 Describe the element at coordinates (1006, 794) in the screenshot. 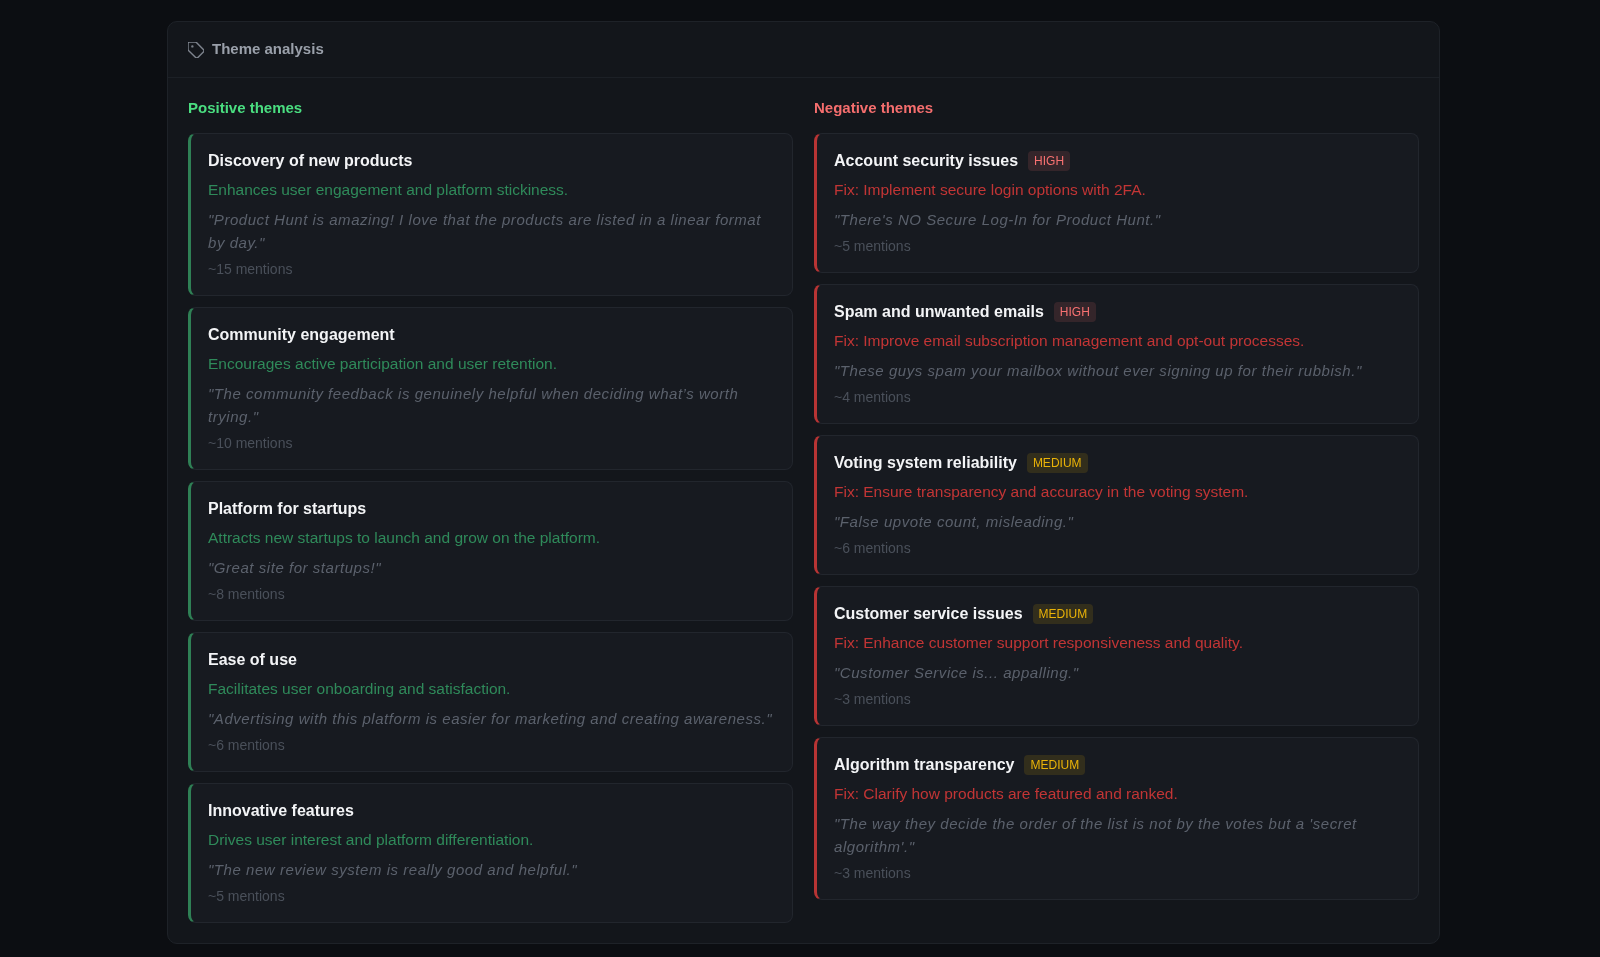

I see `fix-text: Fix: Clarify how products are featured and ranked.` at that location.